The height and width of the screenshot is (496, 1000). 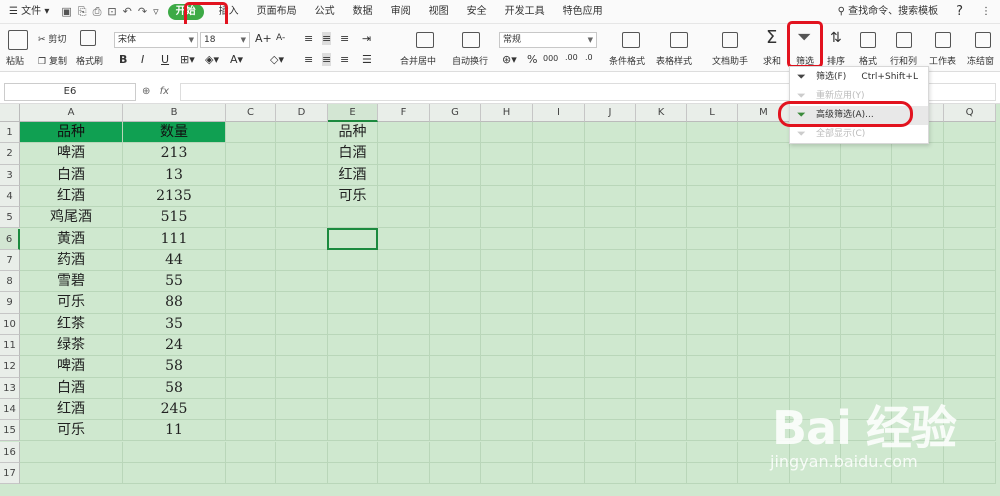 What do you see at coordinates (983, 40) in the screenshot?
I see `freeze-icon` at bounding box center [983, 40].